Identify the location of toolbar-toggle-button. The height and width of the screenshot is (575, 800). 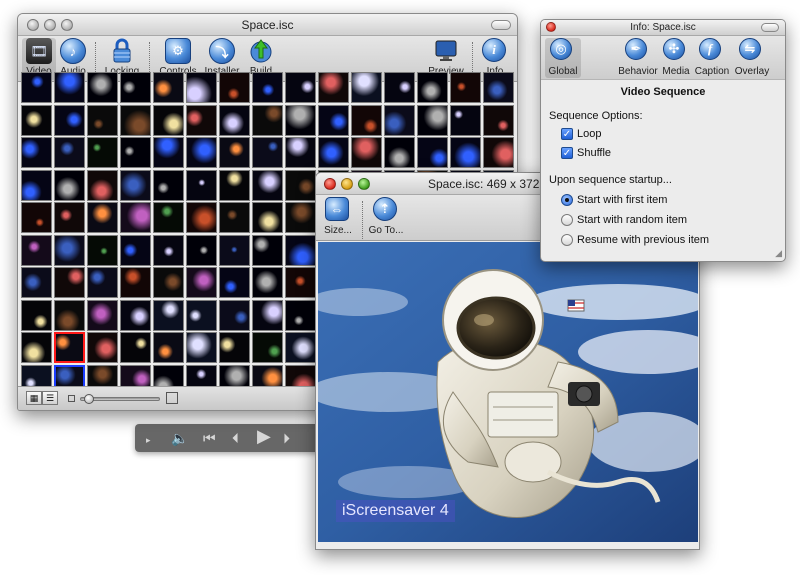
(501, 25).